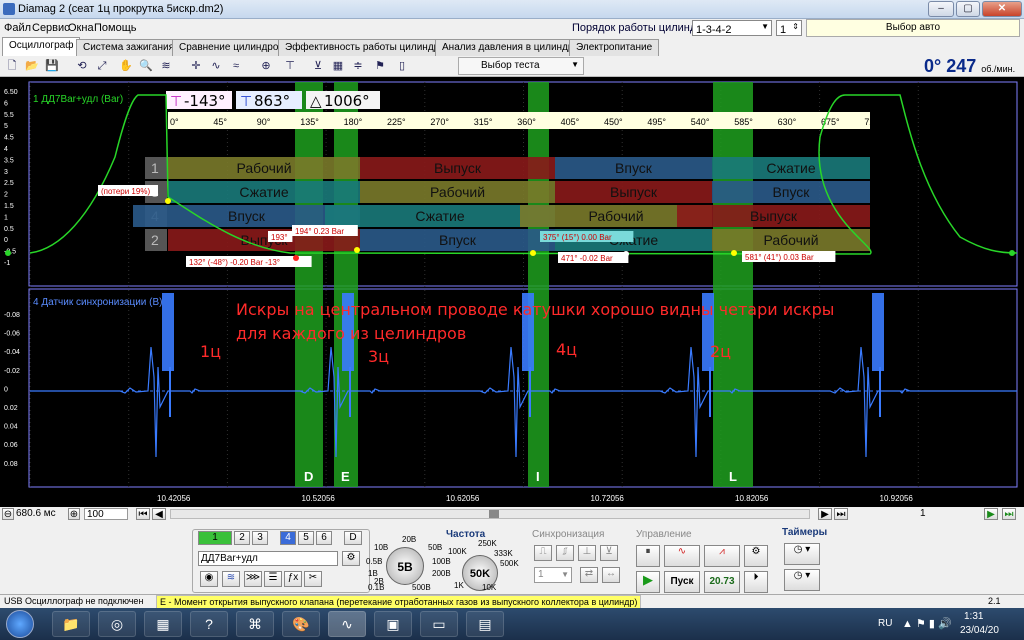  Describe the element at coordinates (82, 66) in the screenshot. I see `rotate-icon: ⟲` at that location.